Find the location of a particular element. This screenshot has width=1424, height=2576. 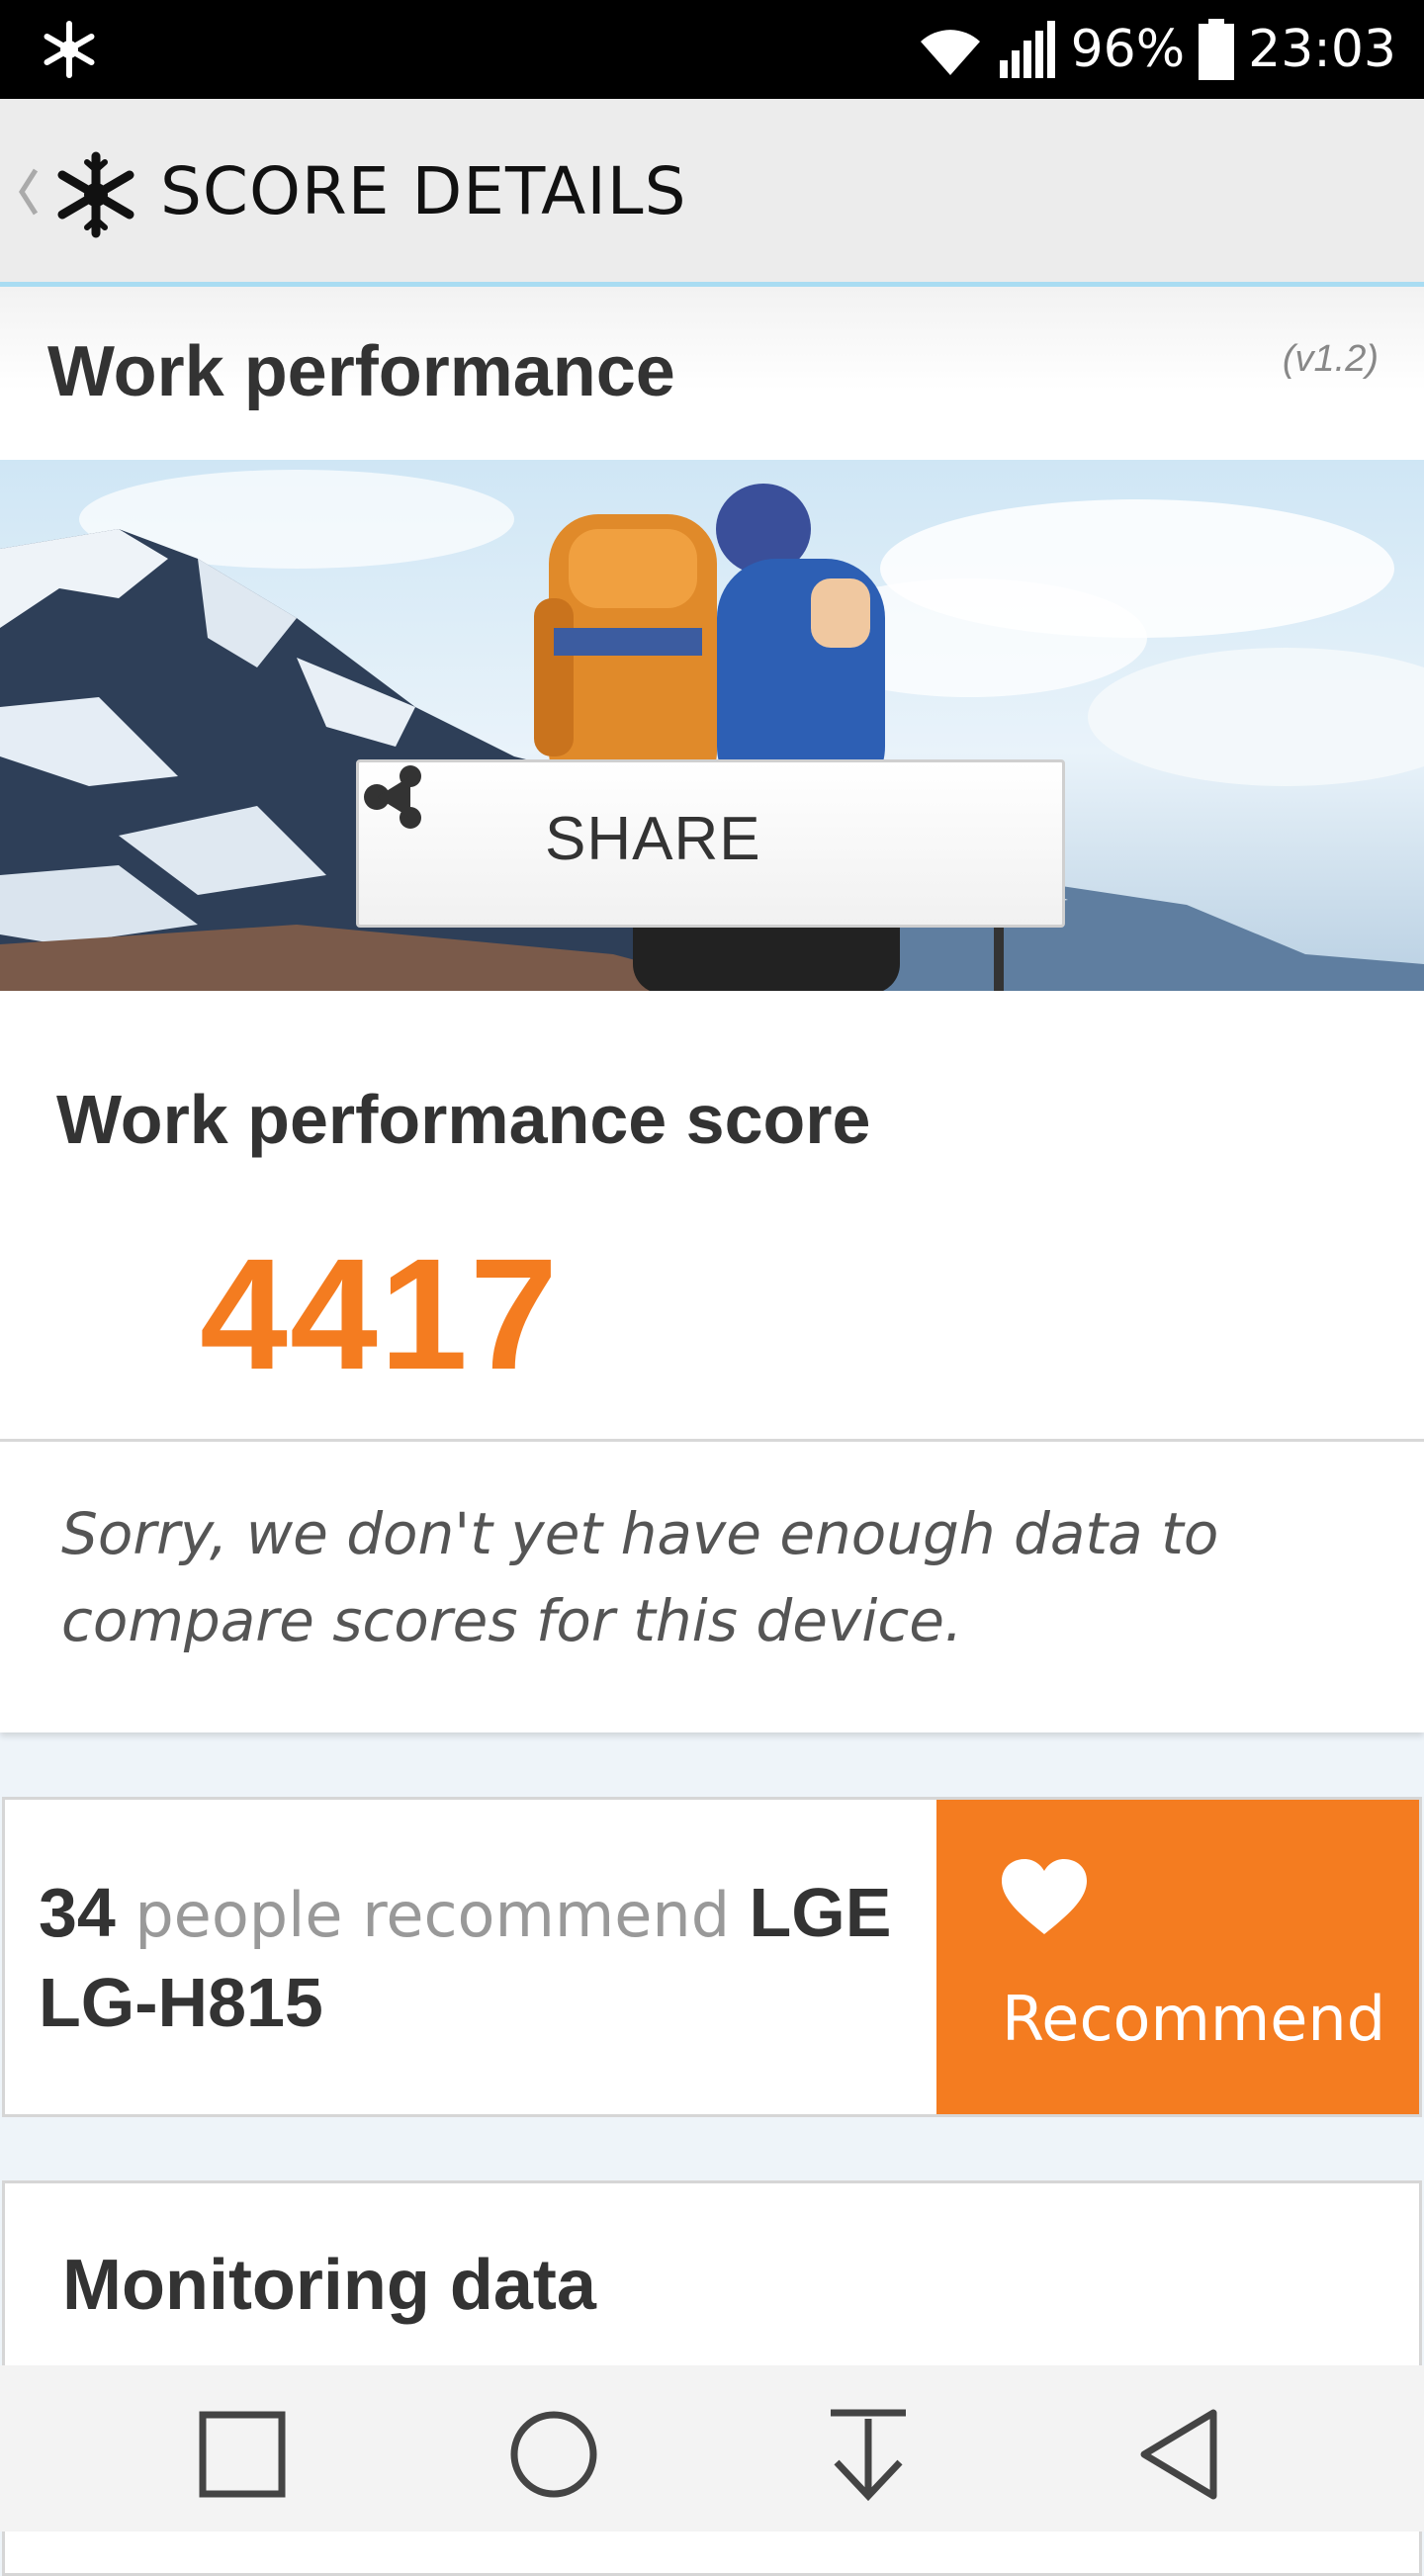

wifi-icon is located at coordinates (950, 52).